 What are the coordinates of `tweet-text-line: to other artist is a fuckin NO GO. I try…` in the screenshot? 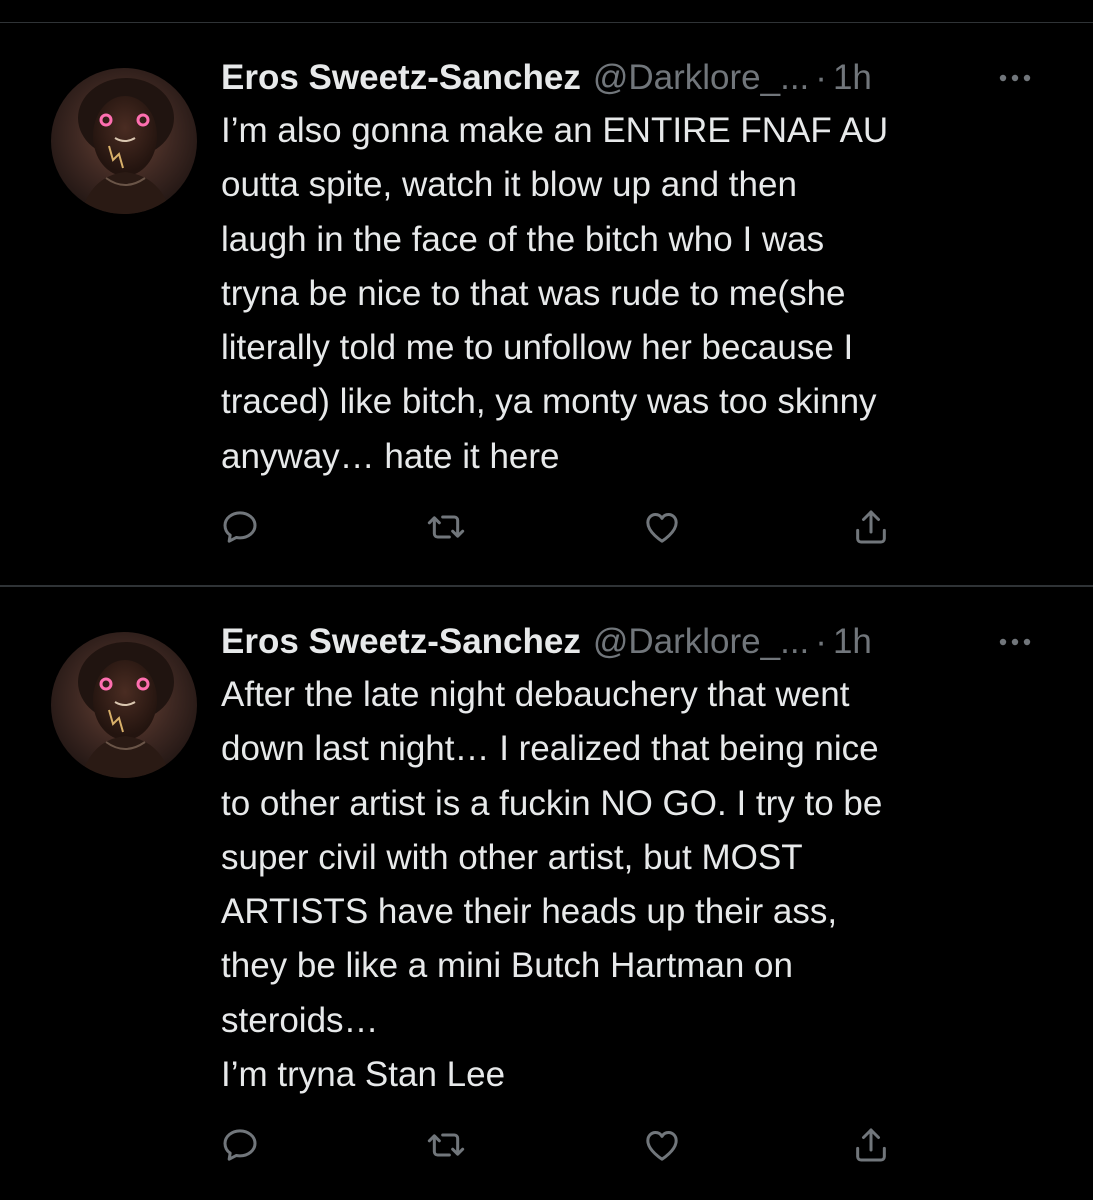 It's located at (552, 803).